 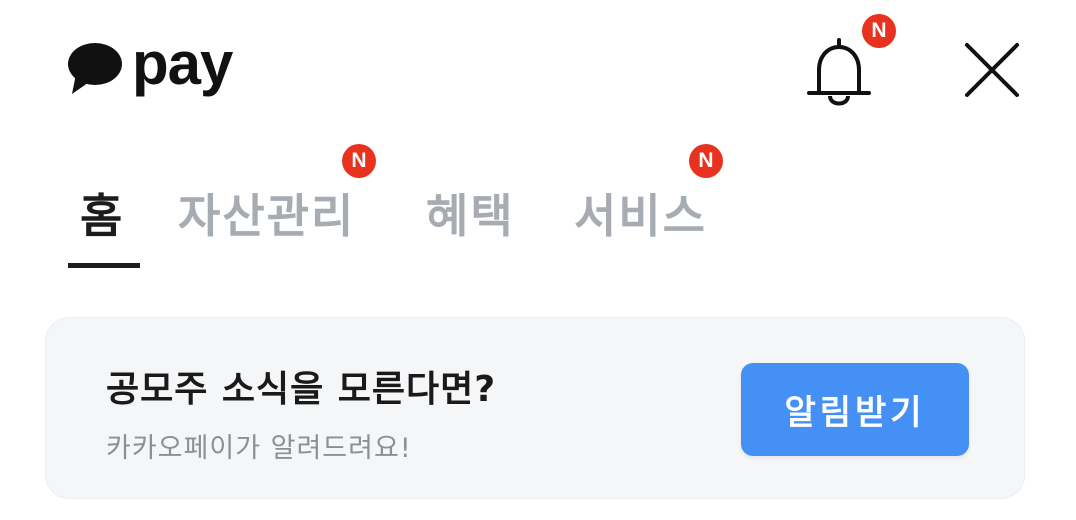 What do you see at coordinates (266, 216) in the screenshot?
I see `tab-assets: 자산관리` at bounding box center [266, 216].